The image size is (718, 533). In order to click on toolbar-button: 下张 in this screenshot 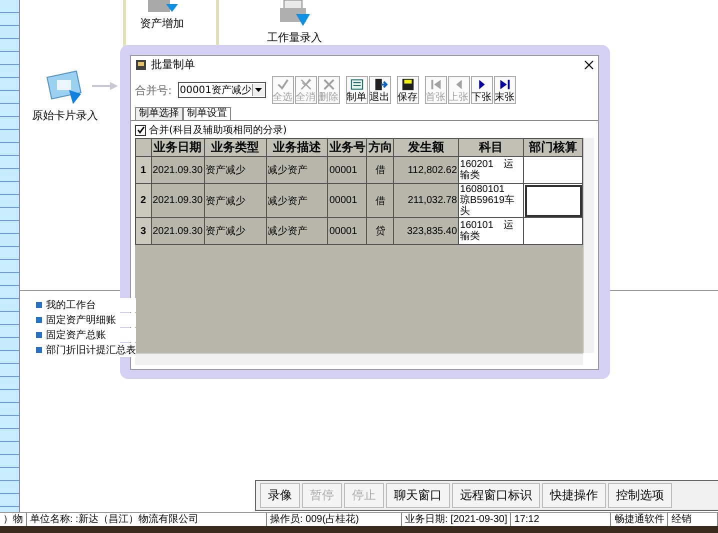, I will do `click(481, 90)`.